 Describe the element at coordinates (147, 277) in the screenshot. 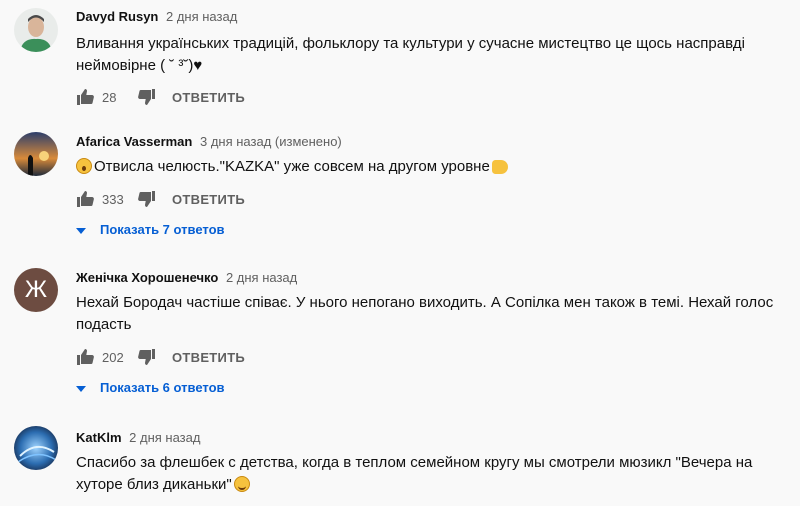

I see `comment-author: Женічка Хорошенечко` at that location.